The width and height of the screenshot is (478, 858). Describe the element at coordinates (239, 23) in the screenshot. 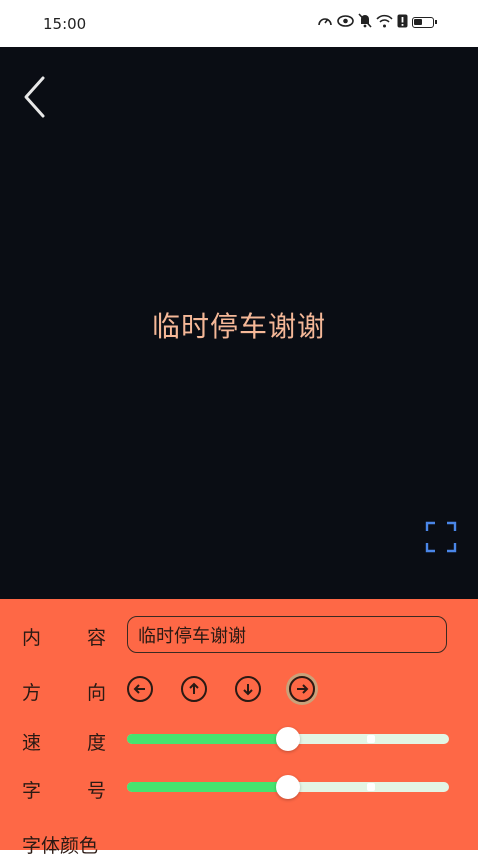

I see `status-bar: 15:00` at that location.